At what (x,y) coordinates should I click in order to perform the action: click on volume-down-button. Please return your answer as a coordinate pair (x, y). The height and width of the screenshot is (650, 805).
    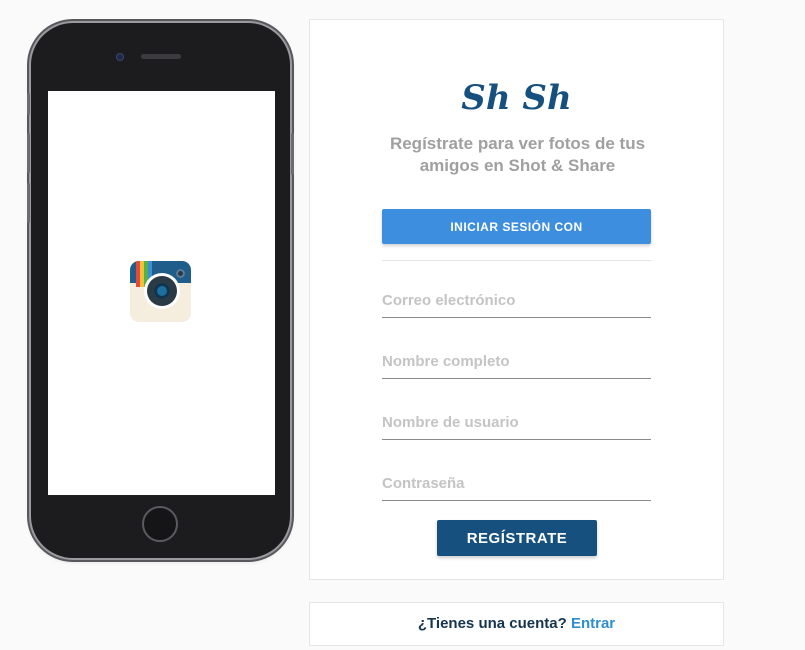
    Looking at the image, I should click on (28, 203).